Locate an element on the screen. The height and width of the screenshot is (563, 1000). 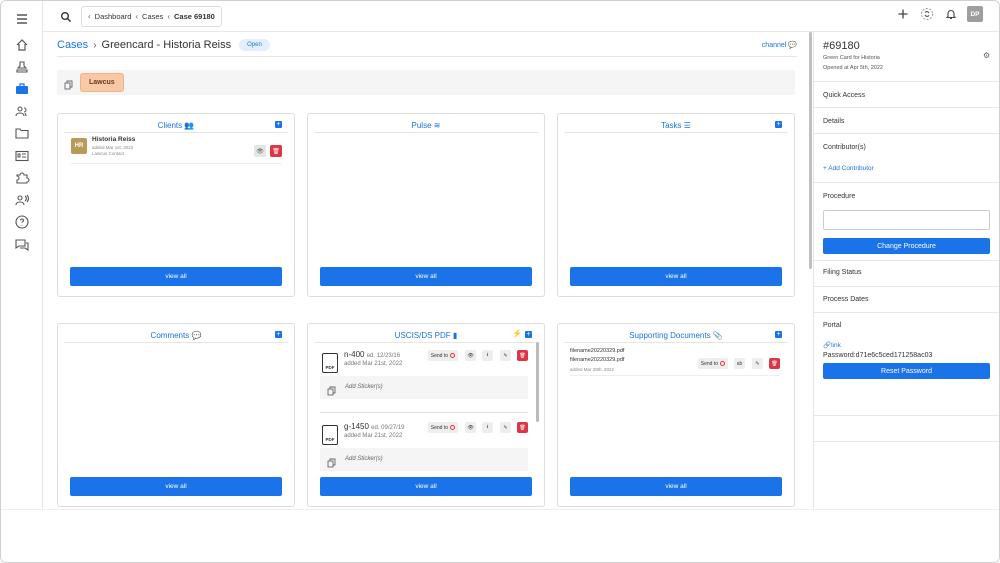
user-avatar: DP is located at coordinates (975, 14).